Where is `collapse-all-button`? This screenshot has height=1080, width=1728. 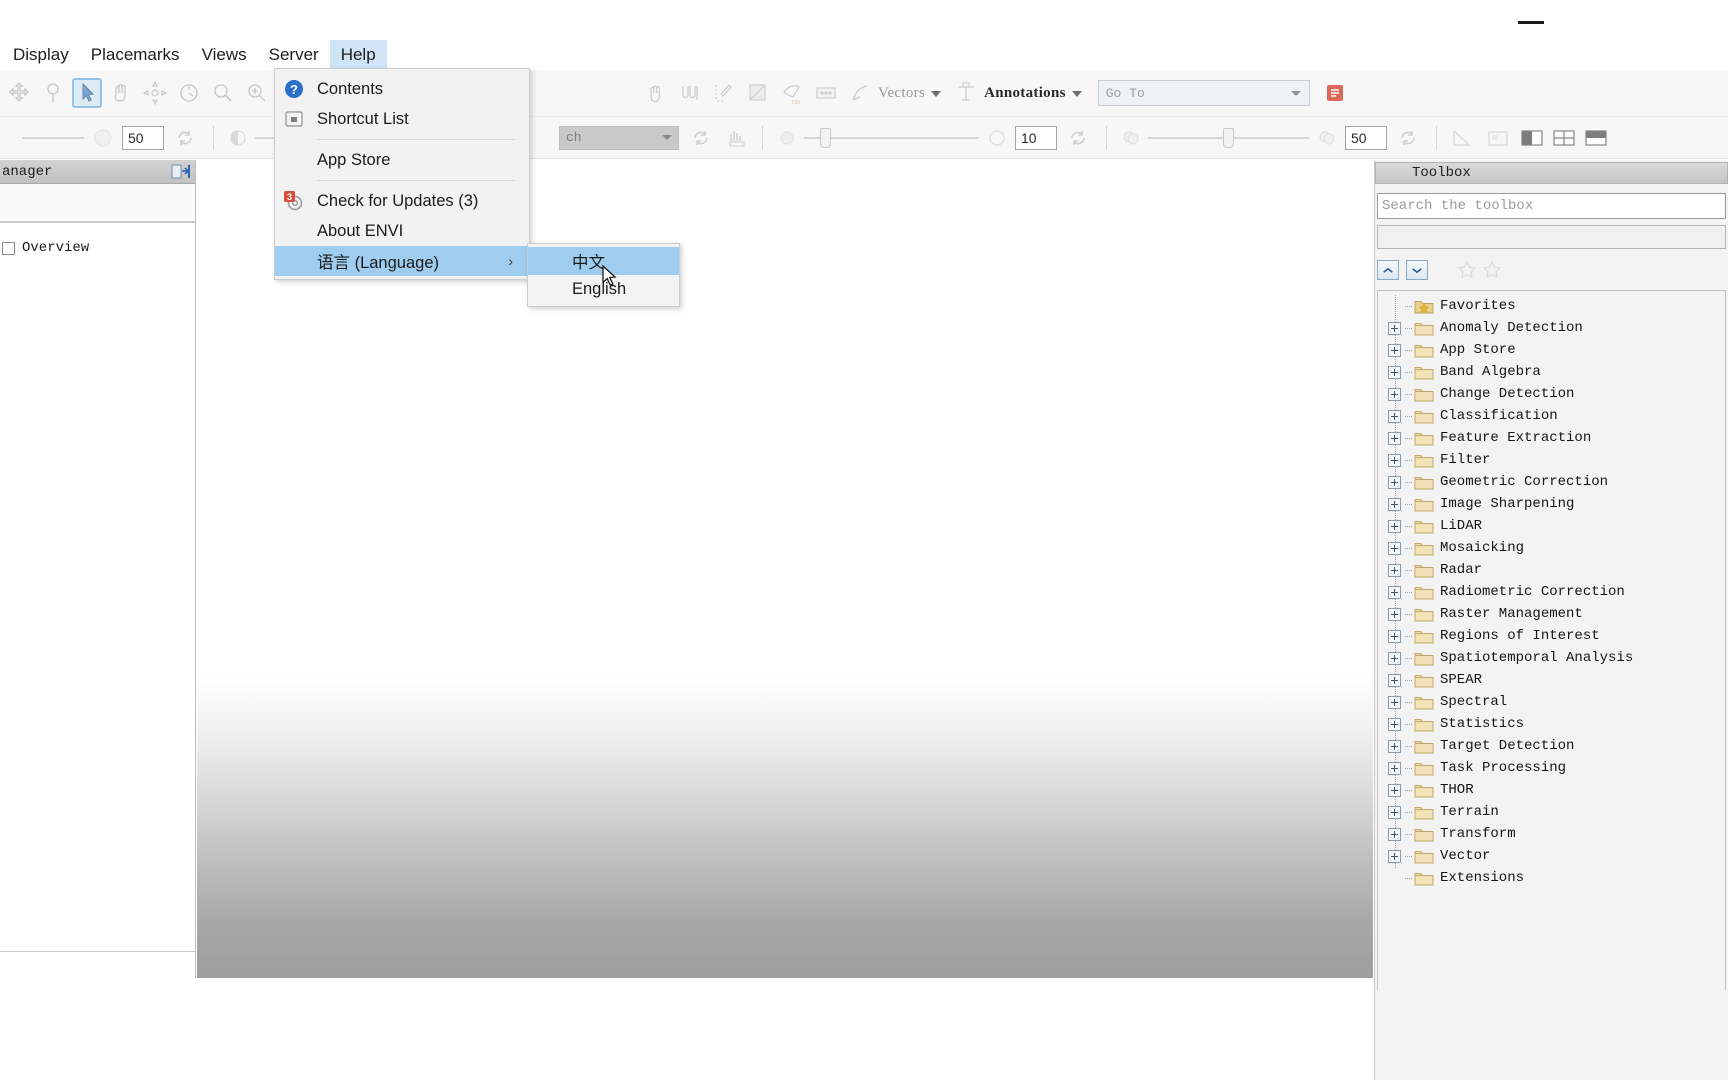 collapse-all-button is located at coordinates (1388, 270).